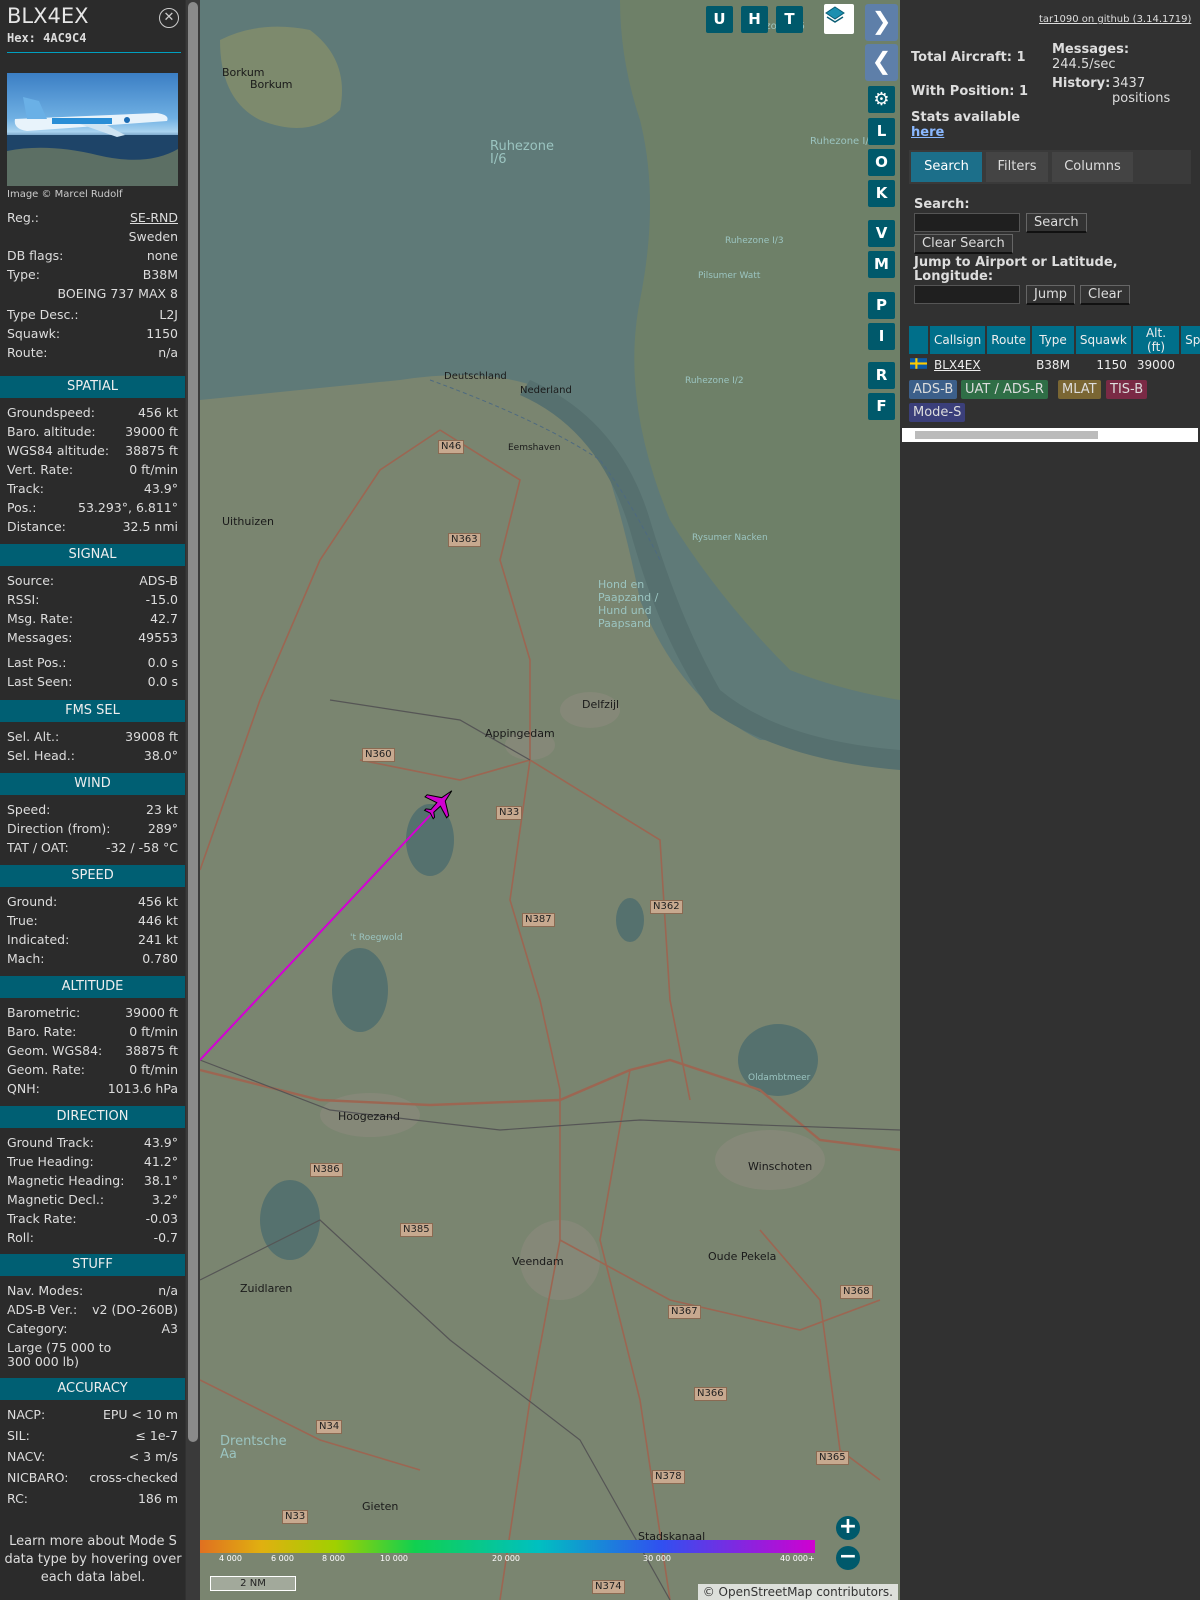  I want to click on info-row: Vert. Rate: 0 ft/min, so click(92, 470).